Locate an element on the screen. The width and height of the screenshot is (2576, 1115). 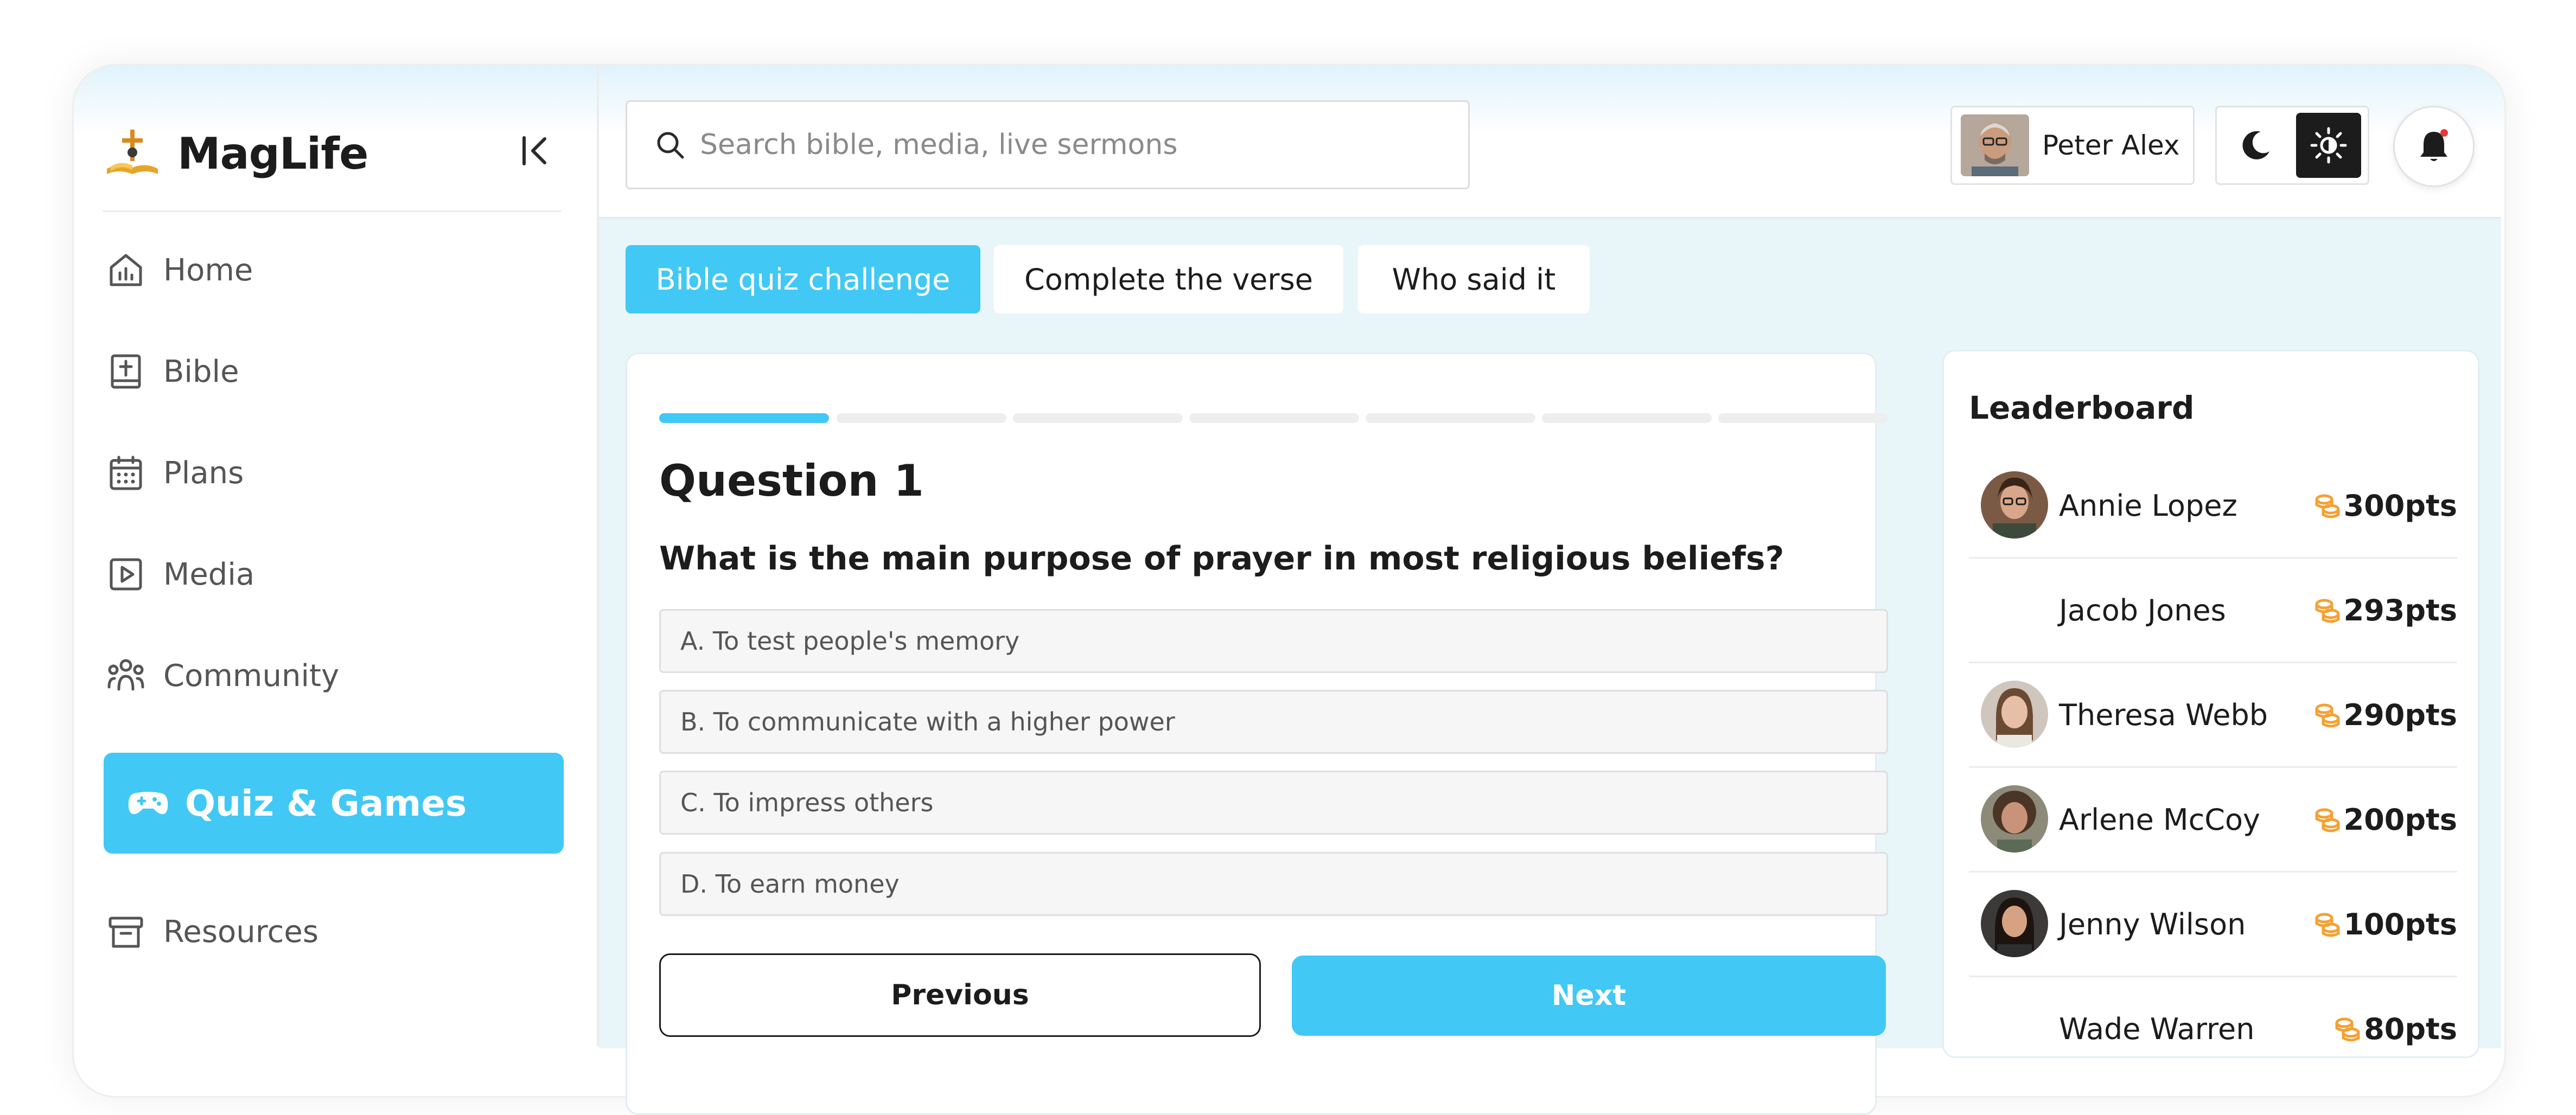
profile-name: Peter Alex is located at coordinates (2111, 145).